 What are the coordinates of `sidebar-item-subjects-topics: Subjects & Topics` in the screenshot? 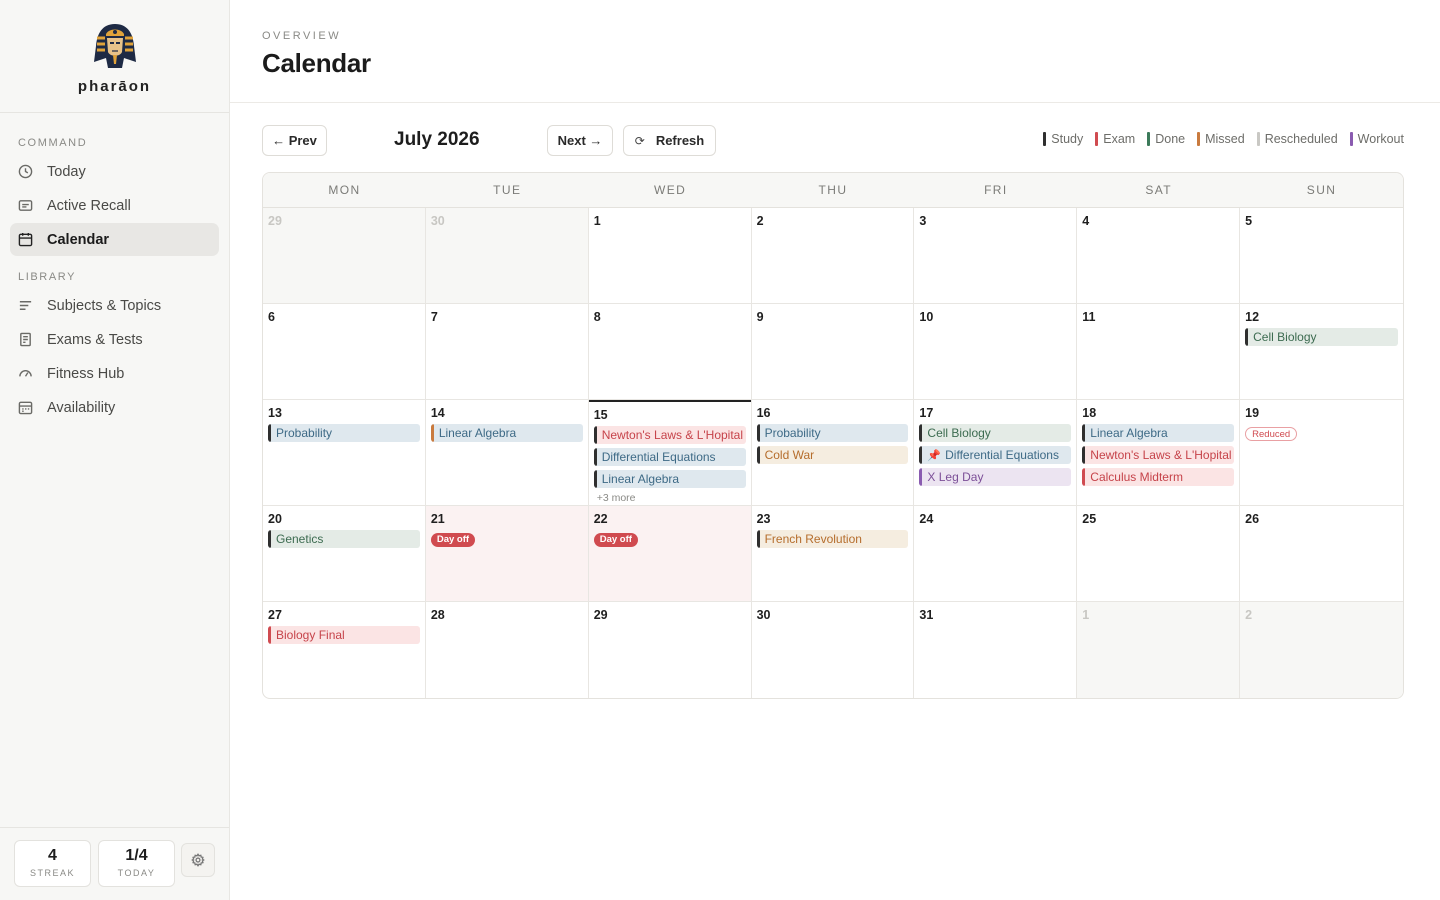 It's located at (114, 305).